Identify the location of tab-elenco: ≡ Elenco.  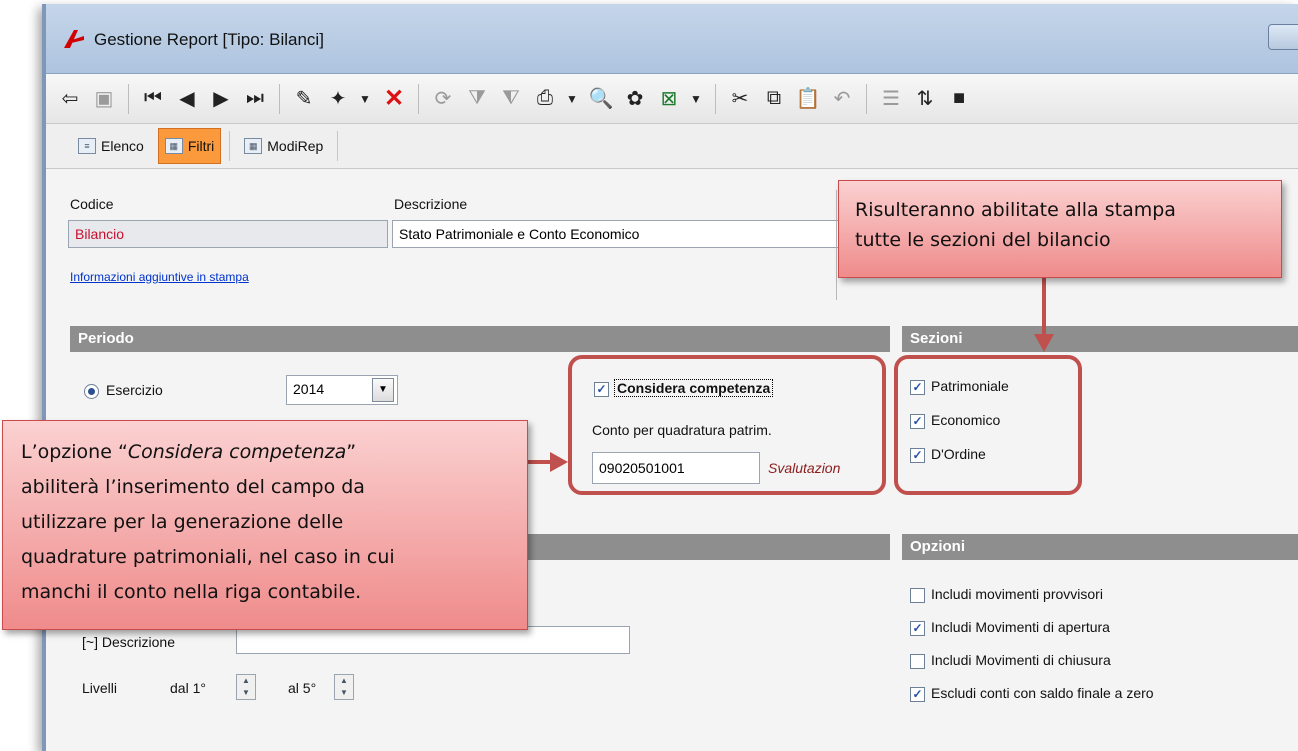
(111, 146).